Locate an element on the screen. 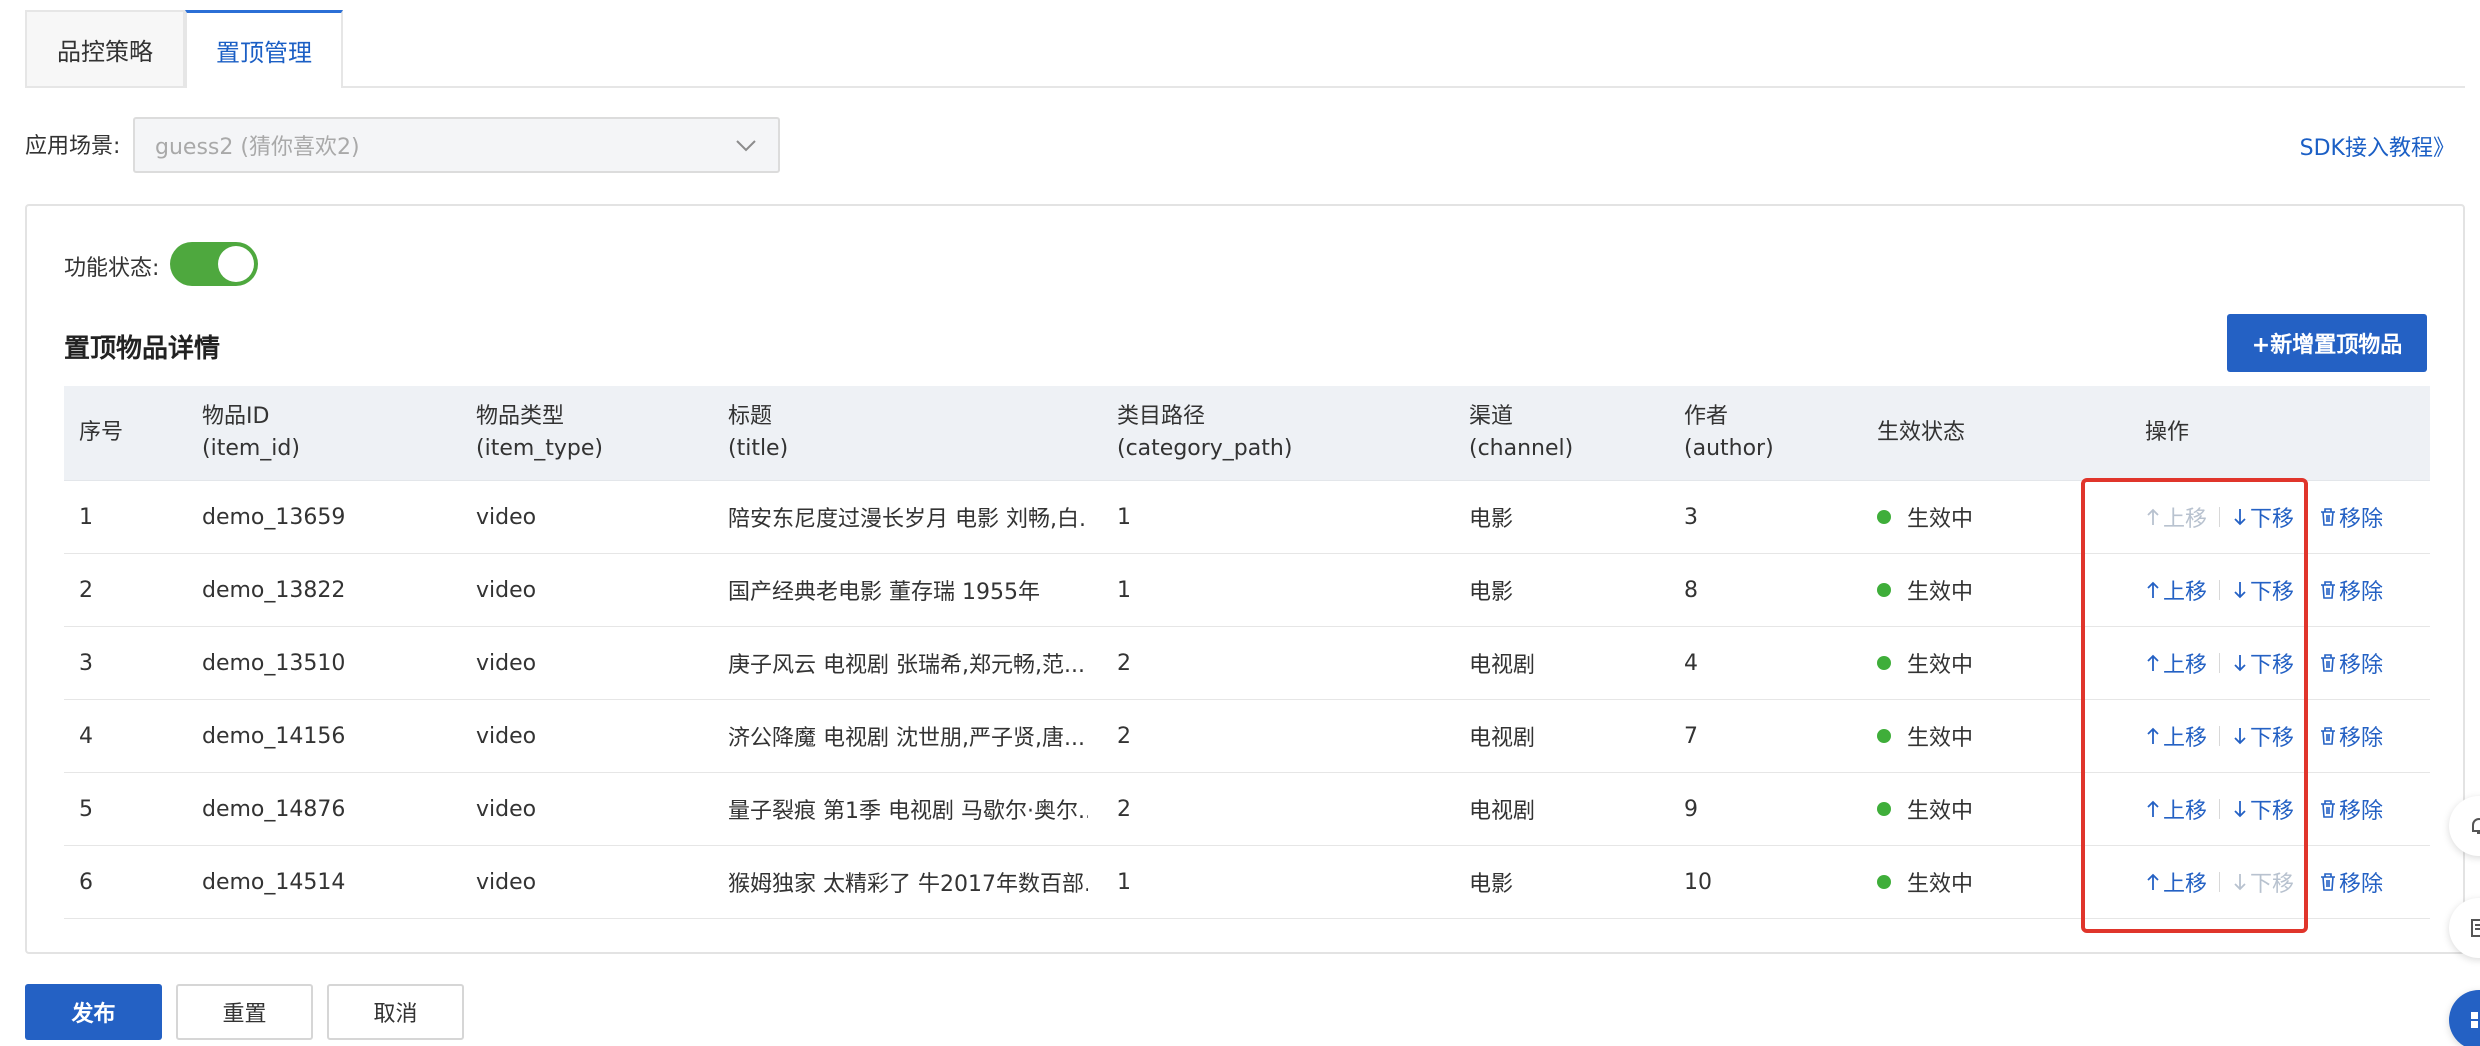 The height and width of the screenshot is (1046, 2480). cell-author: 3 is located at coordinates (1691, 517).